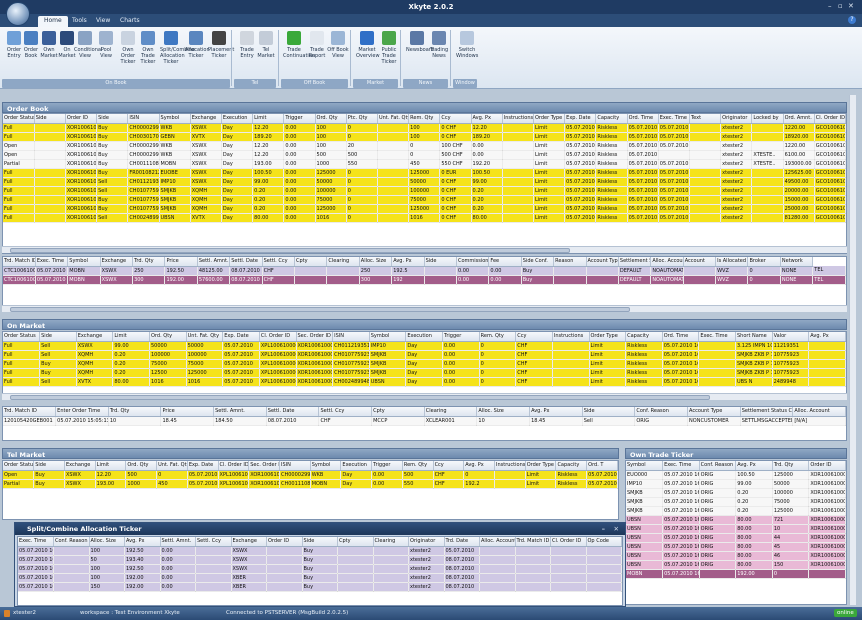 The width and height of the screenshot is (862, 620). What do you see at coordinates (284, 542) in the screenshot?
I see `split-ticker-column-header: Order ID` at bounding box center [284, 542].